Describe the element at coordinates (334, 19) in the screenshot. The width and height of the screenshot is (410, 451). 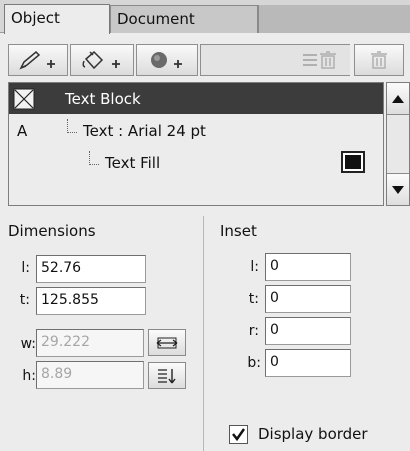
I see `tab-bar-filler` at that location.